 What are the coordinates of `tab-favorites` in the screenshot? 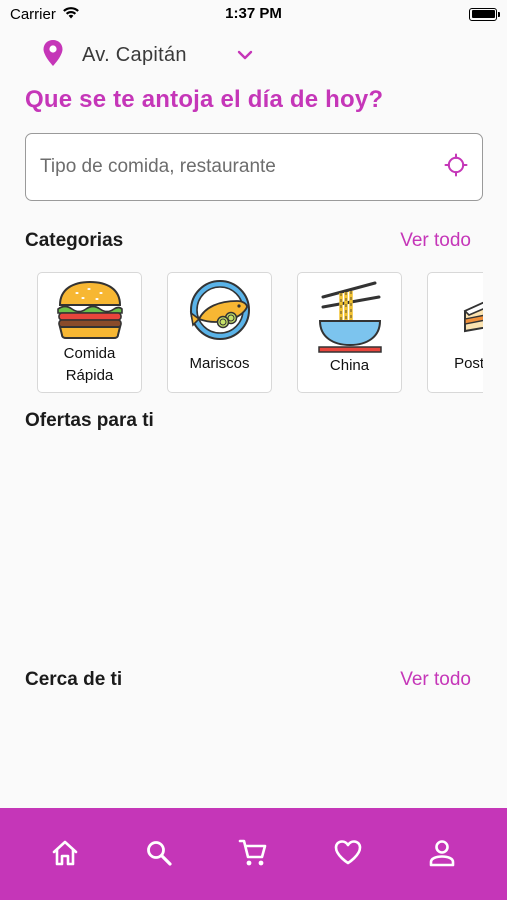 It's located at (348, 855).